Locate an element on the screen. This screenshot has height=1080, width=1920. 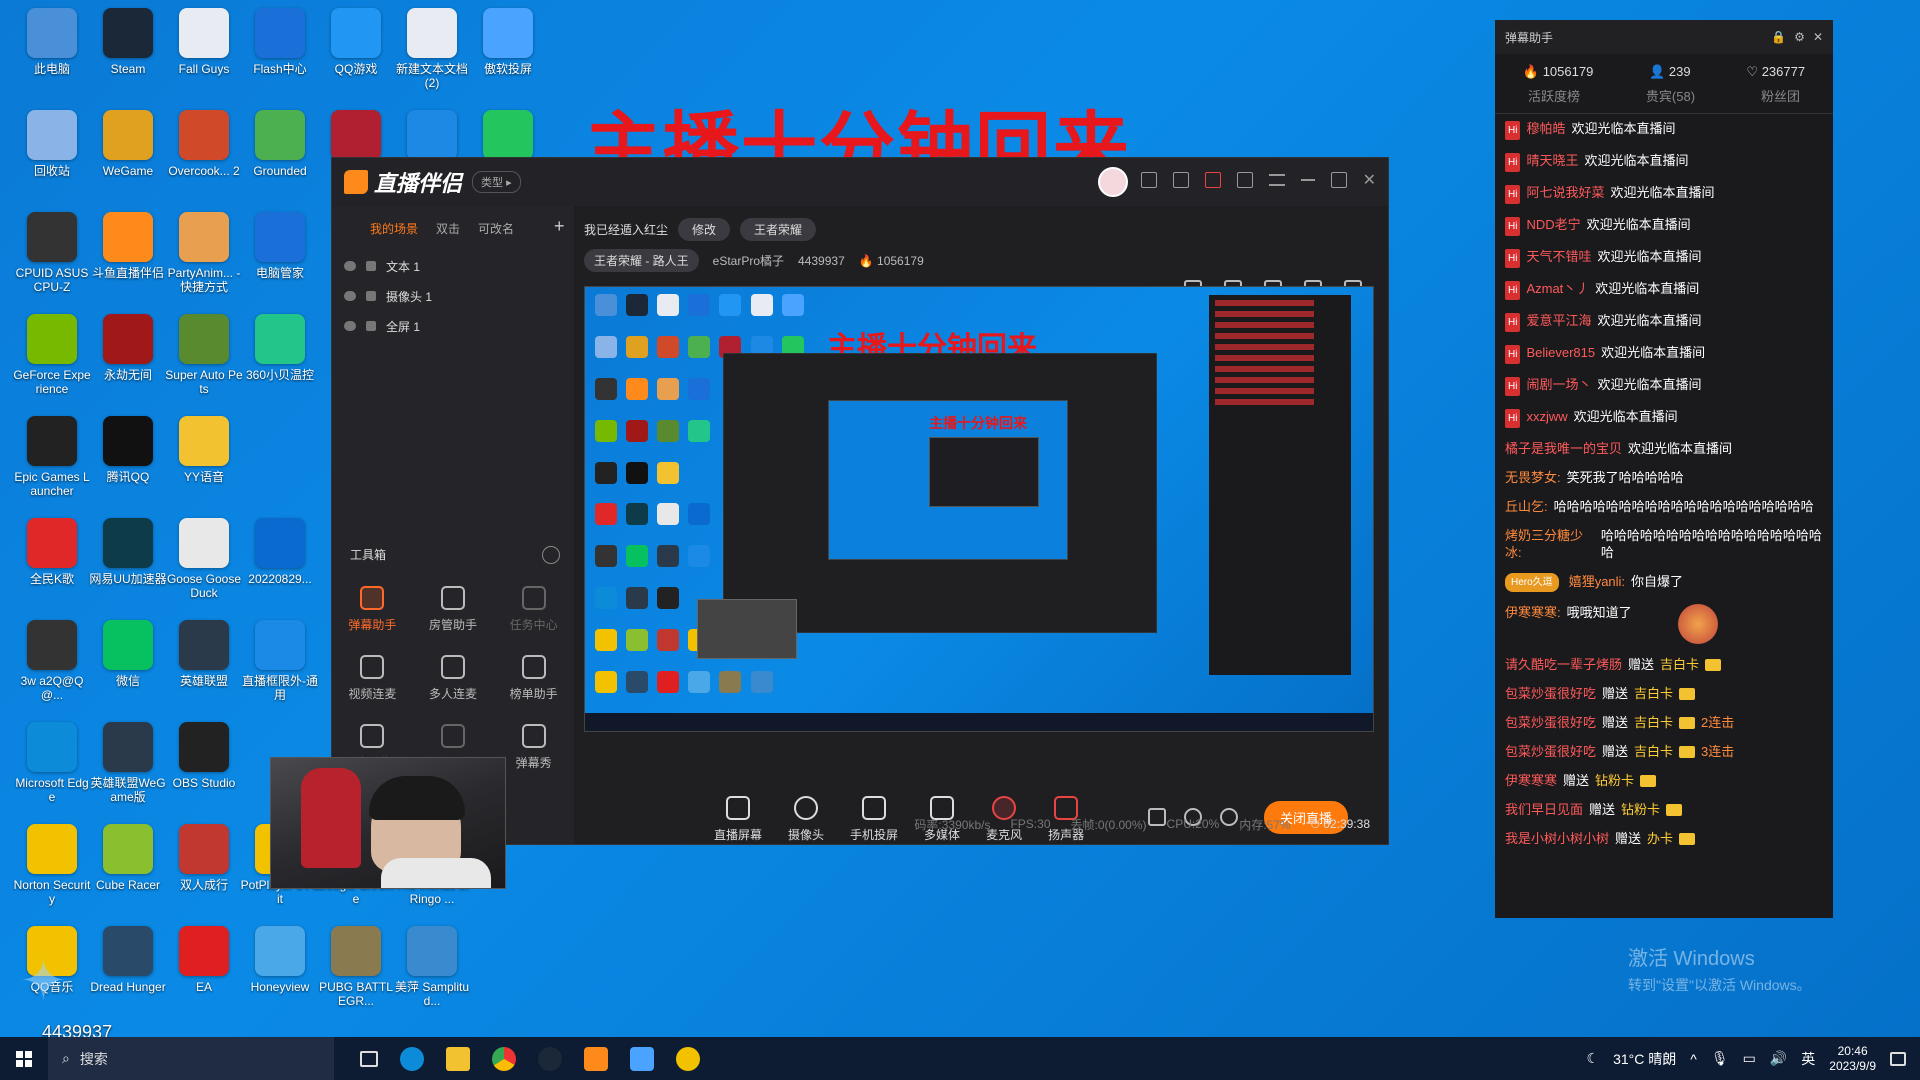
lock-icon: 🔒 is located at coordinates (1778, 37).